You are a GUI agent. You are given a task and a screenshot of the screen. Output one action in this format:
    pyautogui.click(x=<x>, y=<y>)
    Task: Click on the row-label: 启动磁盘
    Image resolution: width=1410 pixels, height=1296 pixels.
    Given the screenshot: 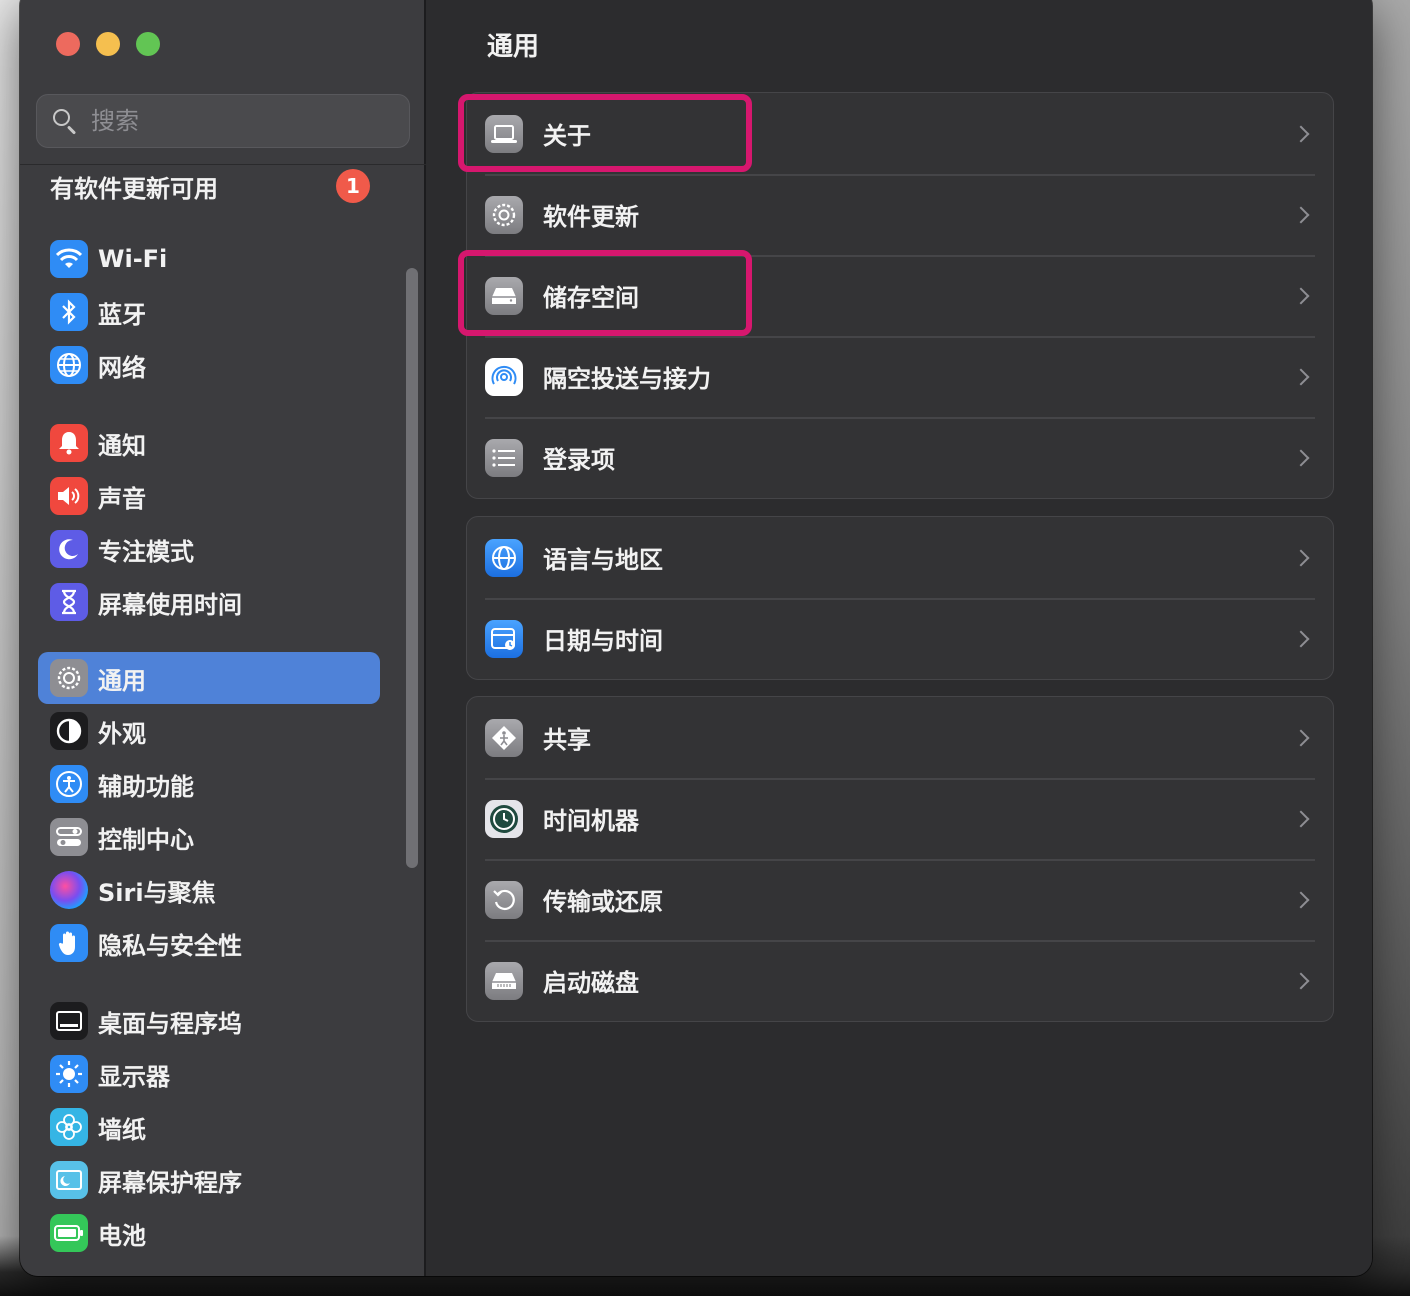 What is the action you would take?
    pyautogui.click(x=591, y=983)
    